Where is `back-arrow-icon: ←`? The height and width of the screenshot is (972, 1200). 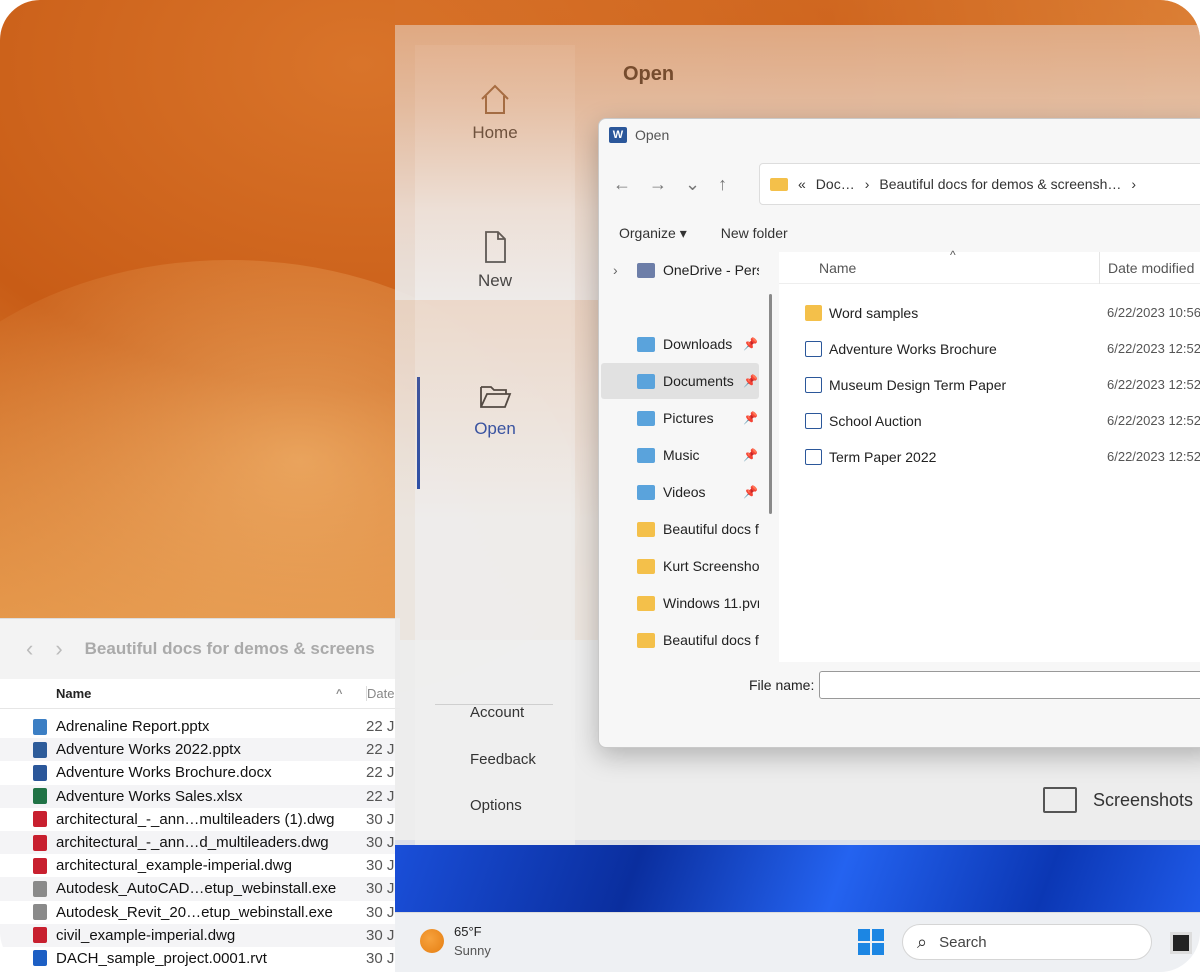
back-arrow-icon: ← is located at coordinates (622, 184).